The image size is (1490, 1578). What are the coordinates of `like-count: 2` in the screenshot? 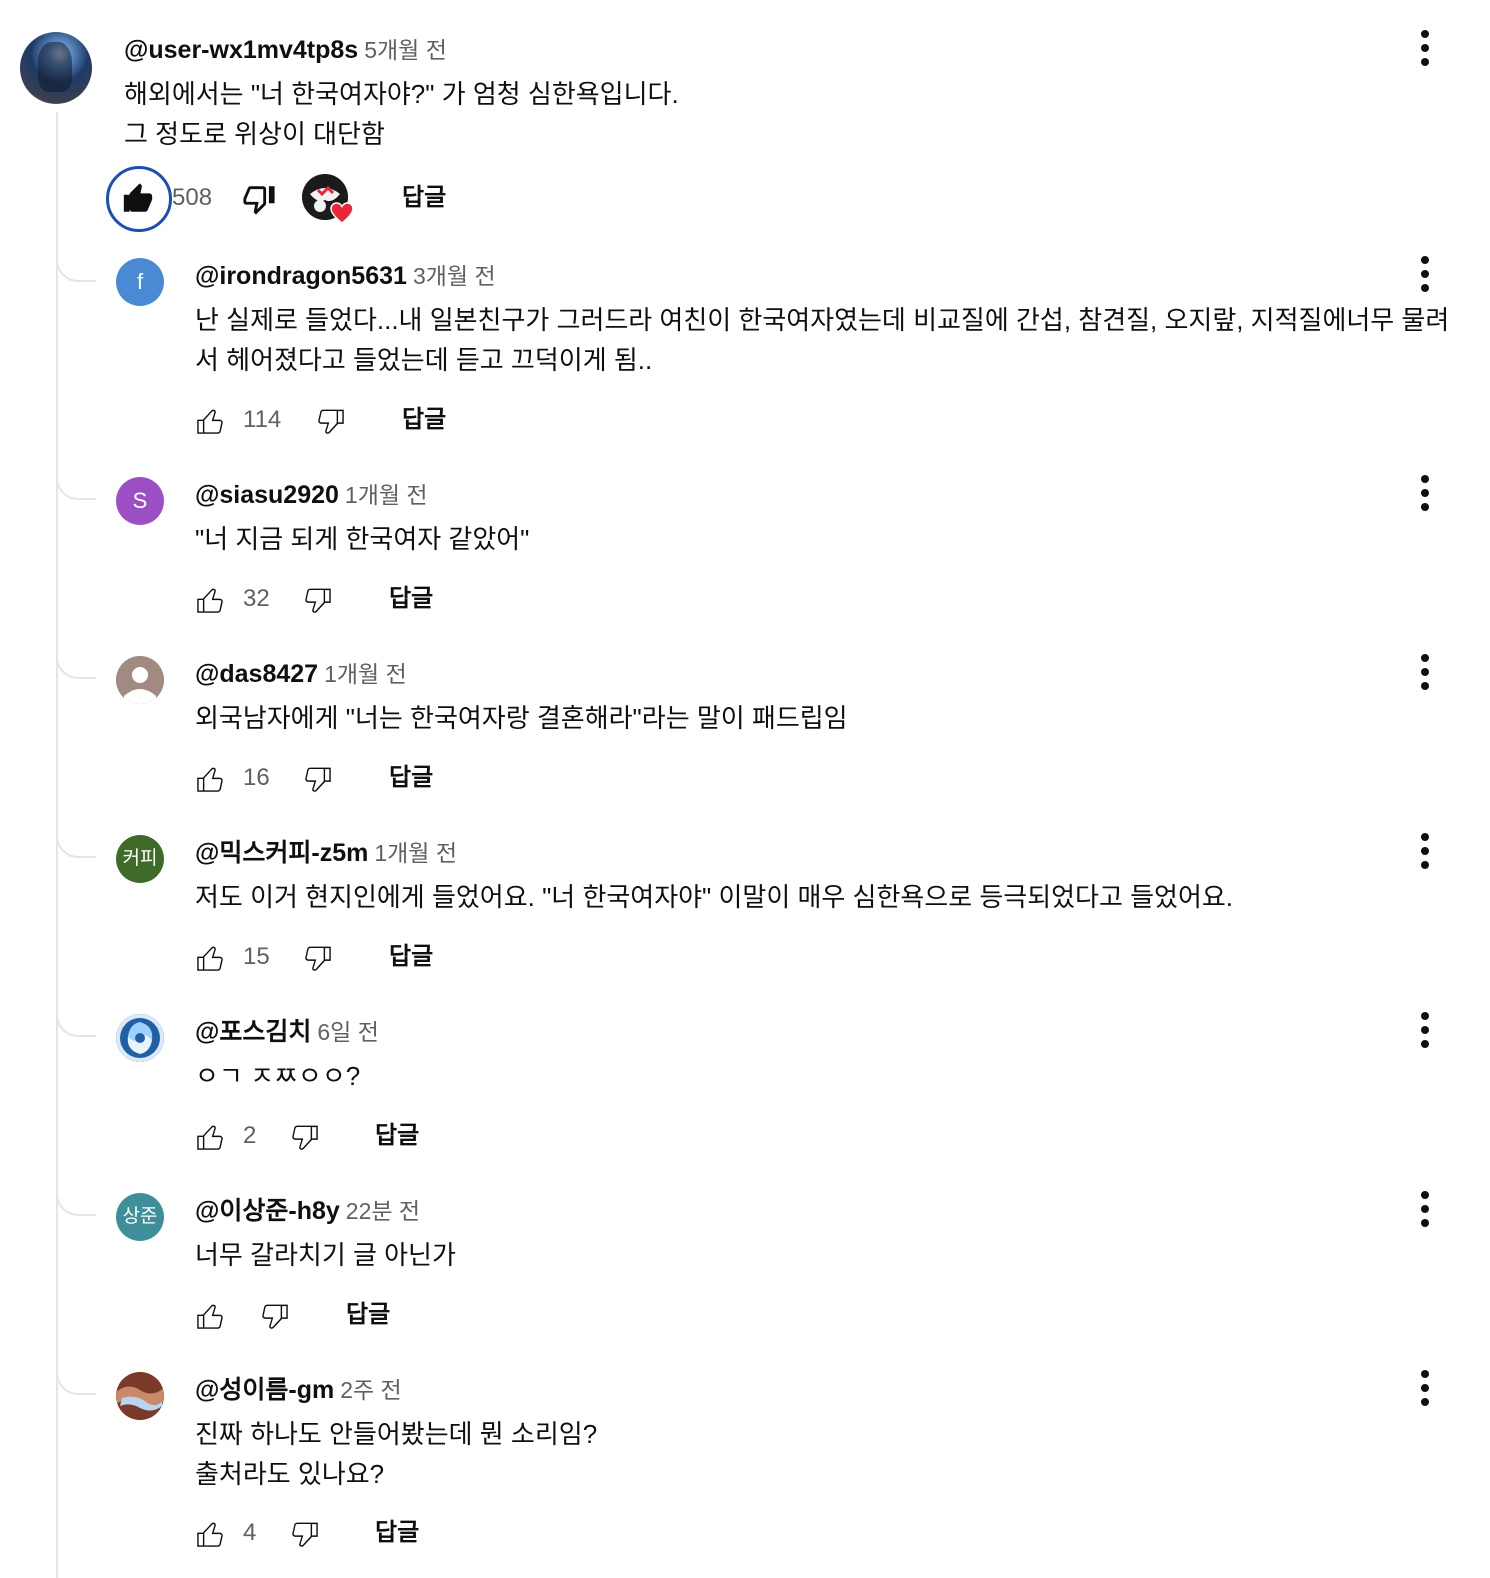 It's located at (250, 1135).